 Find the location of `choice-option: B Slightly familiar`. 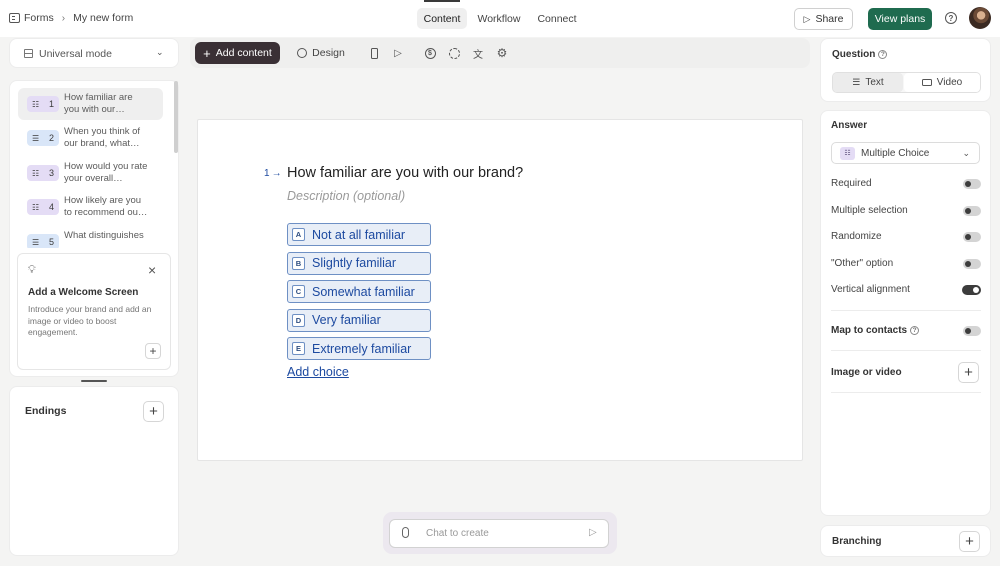

choice-option: B Slightly familiar is located at coordinates (359, 263).